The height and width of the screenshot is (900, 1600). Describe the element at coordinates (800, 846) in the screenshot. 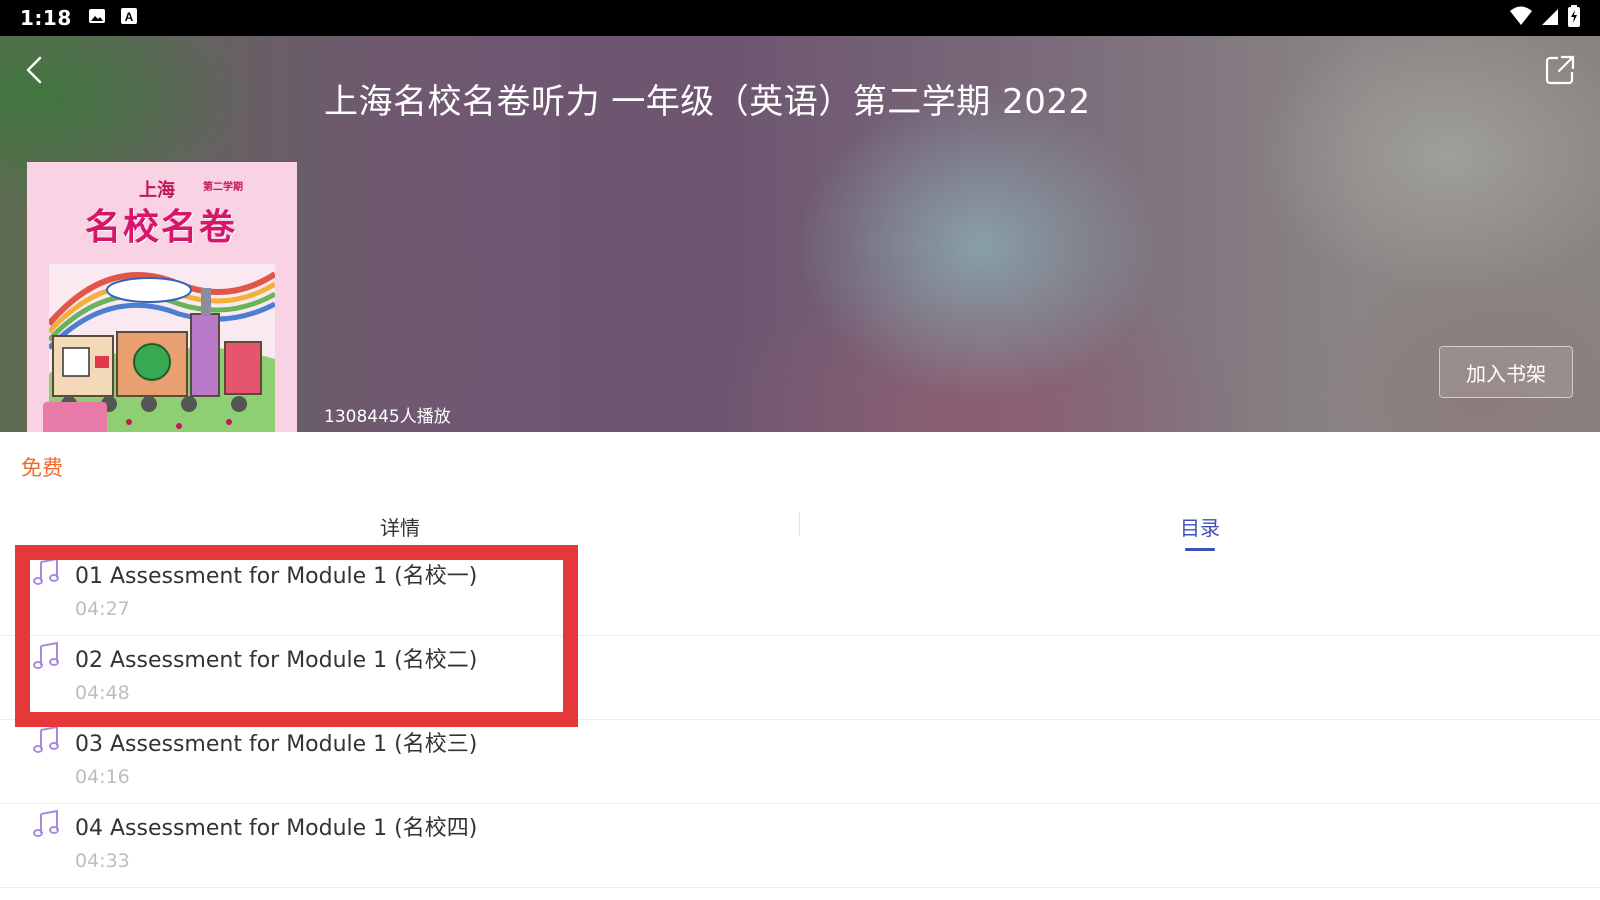

I see `list-item: 04 Assessment for Module 1 (名校四) 04:33` at that location.